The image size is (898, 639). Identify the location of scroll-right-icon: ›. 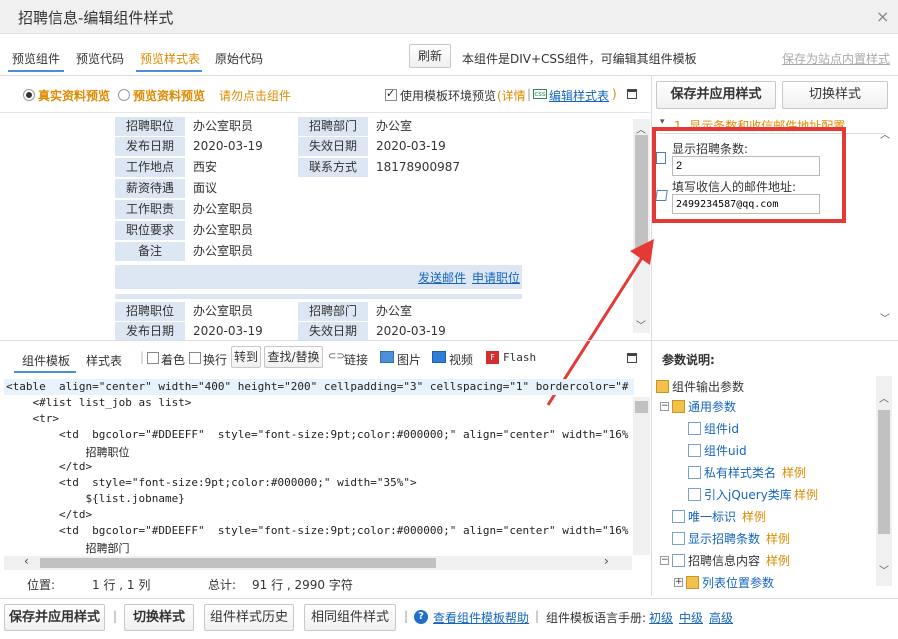
(606, 561).